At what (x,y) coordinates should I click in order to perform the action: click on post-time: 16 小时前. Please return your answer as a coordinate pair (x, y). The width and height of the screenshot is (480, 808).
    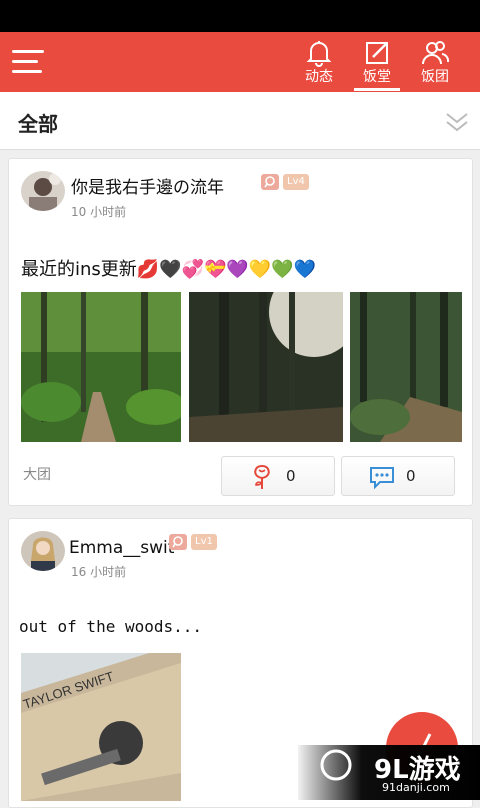
    Looking at the image, I should click on (99, 572).